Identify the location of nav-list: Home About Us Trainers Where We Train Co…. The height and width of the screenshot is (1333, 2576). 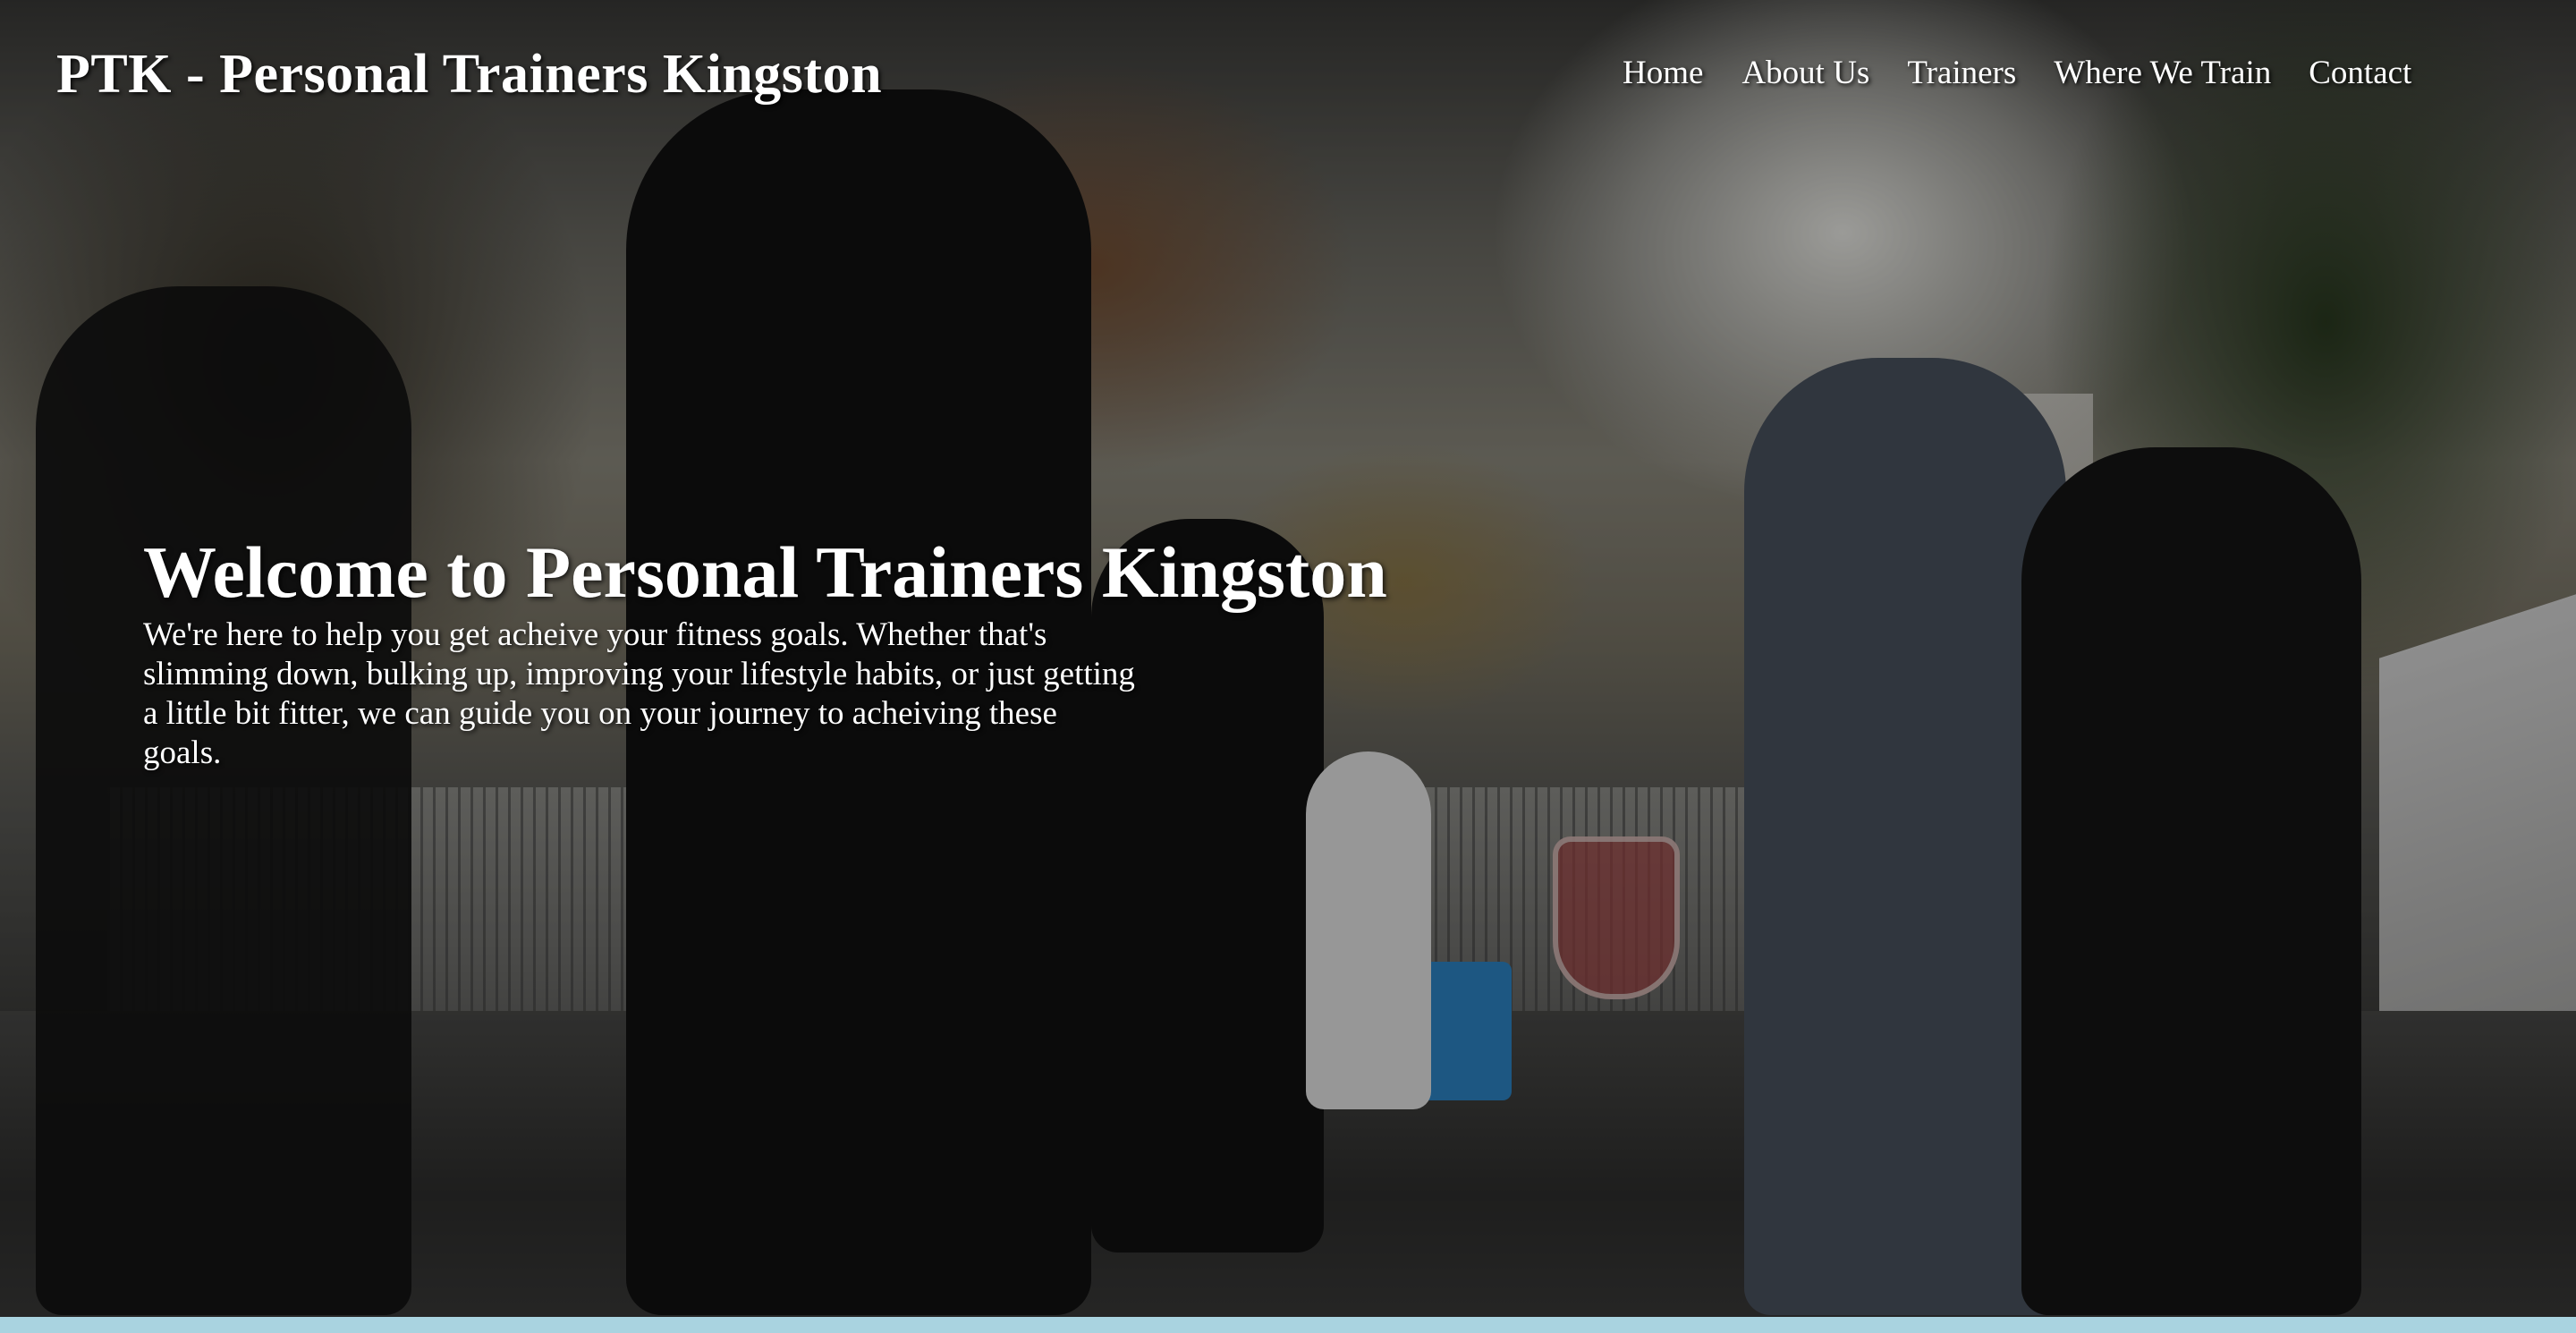
(2017, 73).